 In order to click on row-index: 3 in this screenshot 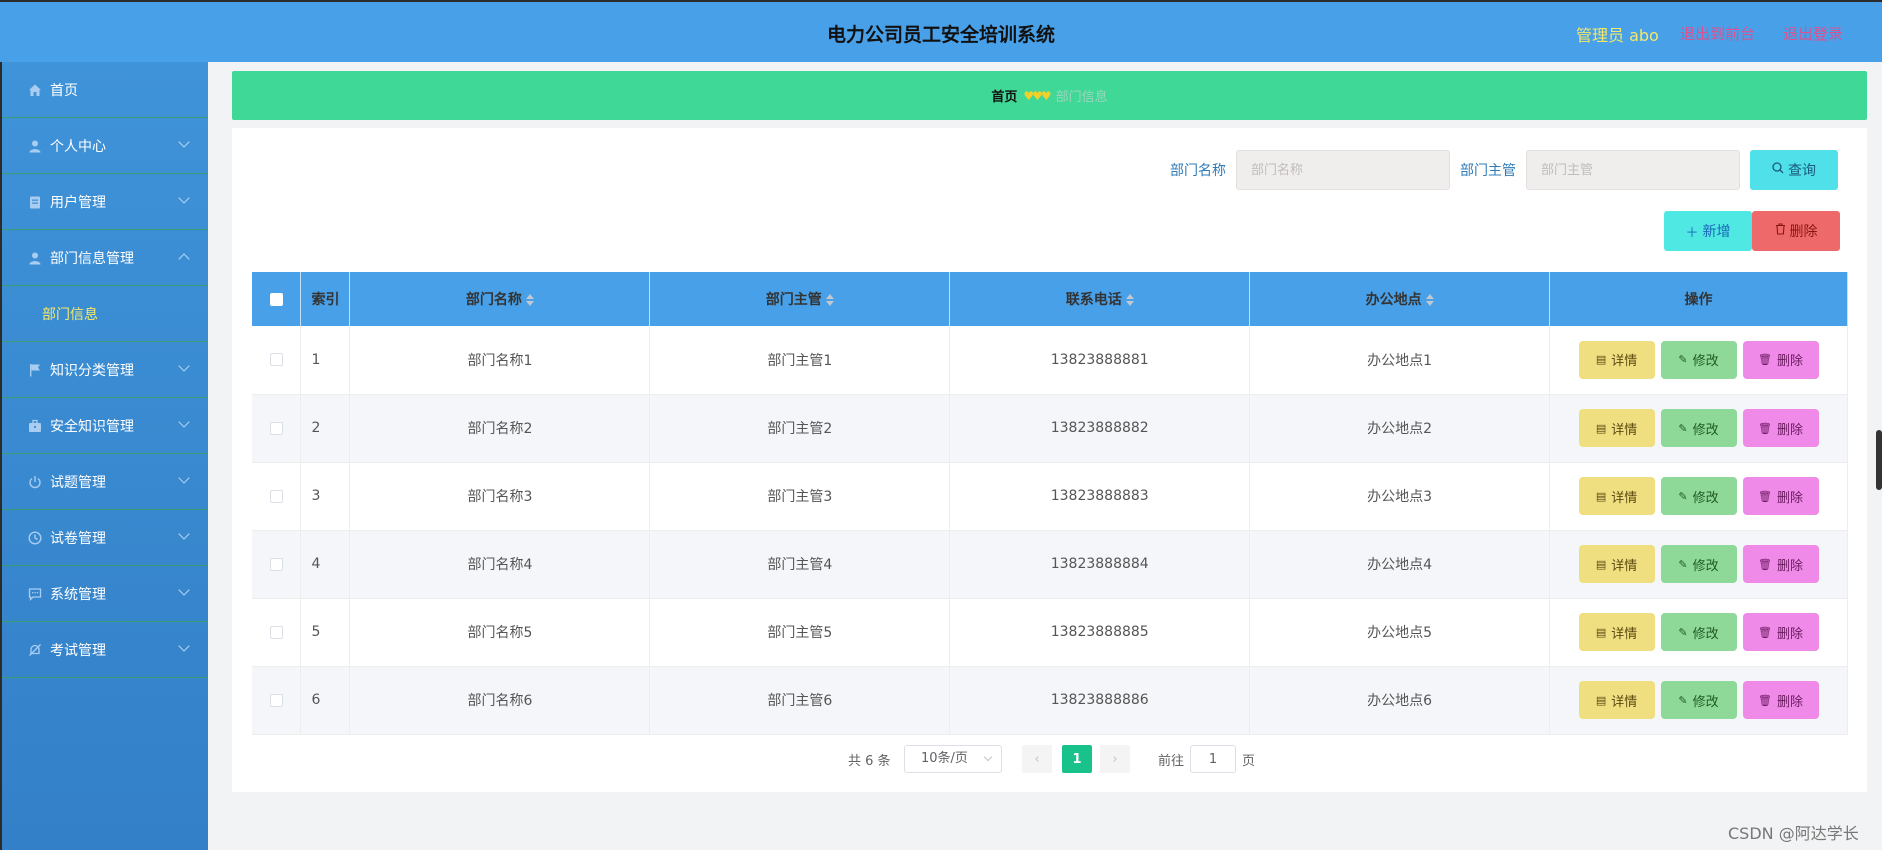, I will do `click(325, 496)`.